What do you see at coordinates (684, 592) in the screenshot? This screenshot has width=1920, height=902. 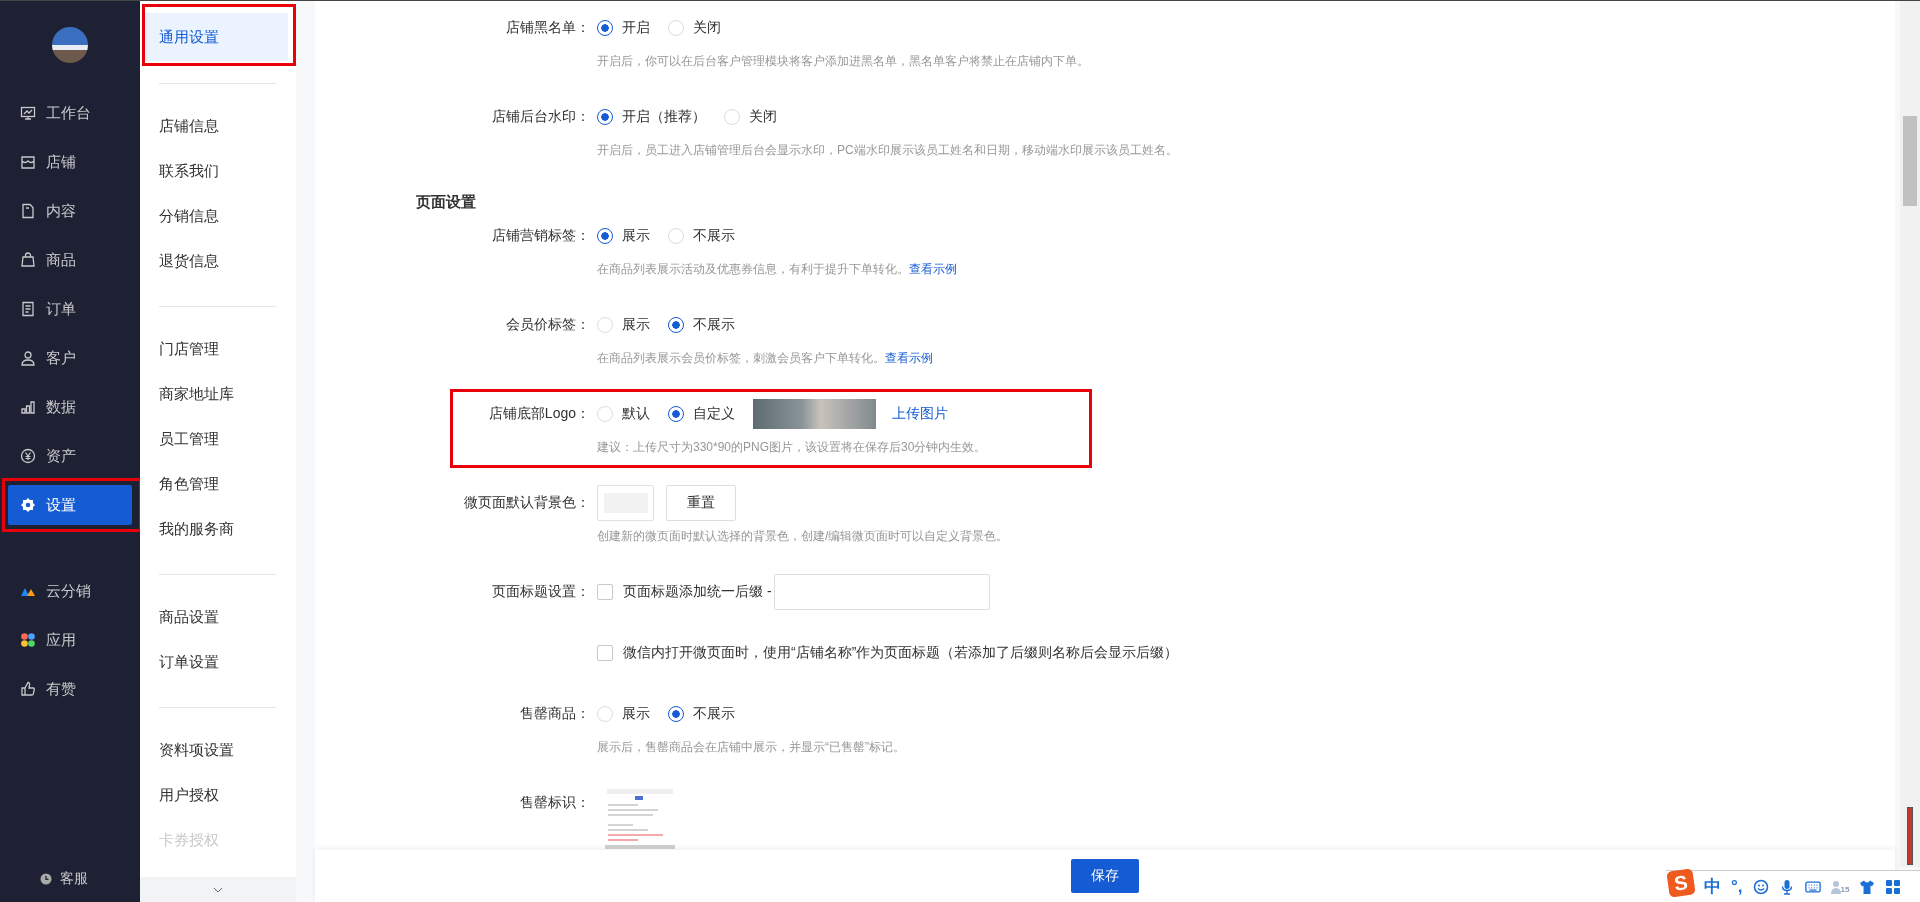 I see `checkbox-option: 页面标题添加统一后缀 -` at bounding box center [684, 592].